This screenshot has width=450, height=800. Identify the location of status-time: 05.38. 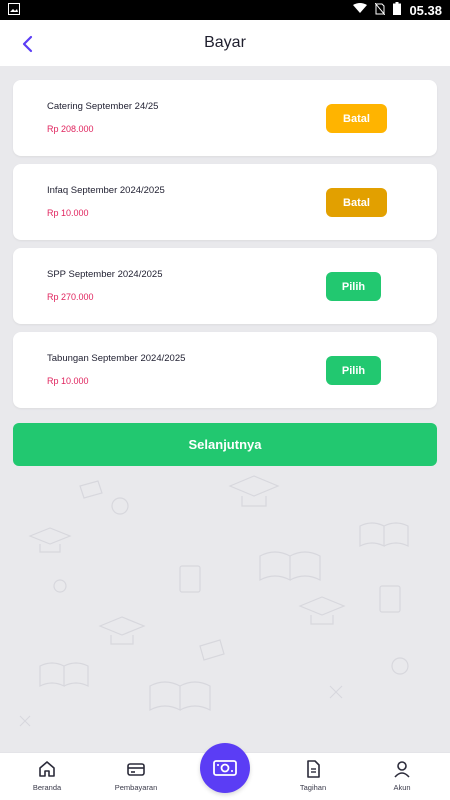
(425, 10).